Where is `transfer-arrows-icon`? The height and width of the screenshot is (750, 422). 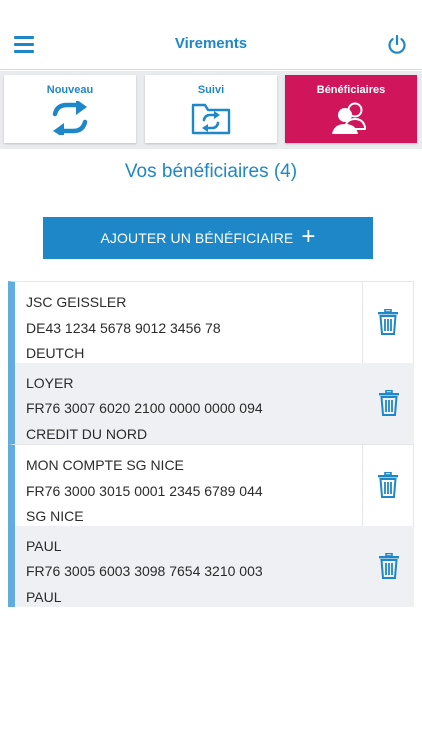 transfer-arrows-icon is located at coordinates (70, 119).